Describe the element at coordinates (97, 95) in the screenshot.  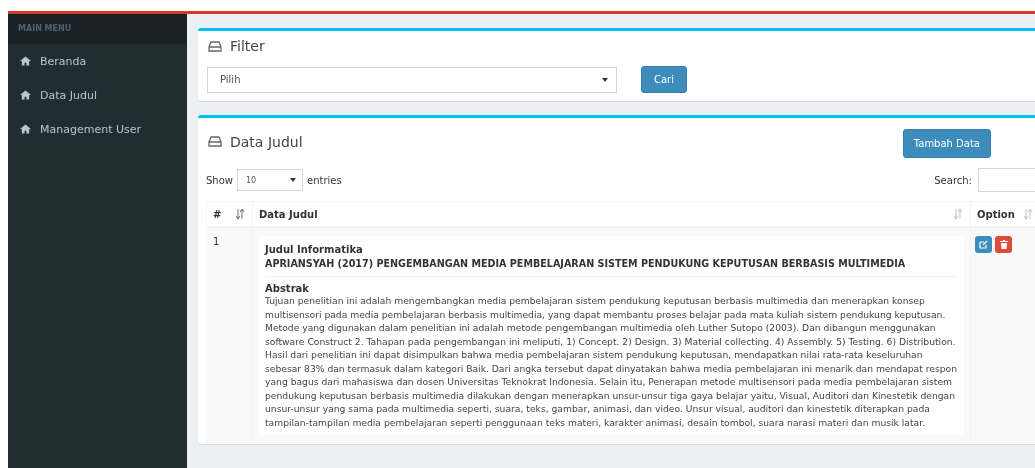
I see `sidebar-item: Data Judul` at that location.